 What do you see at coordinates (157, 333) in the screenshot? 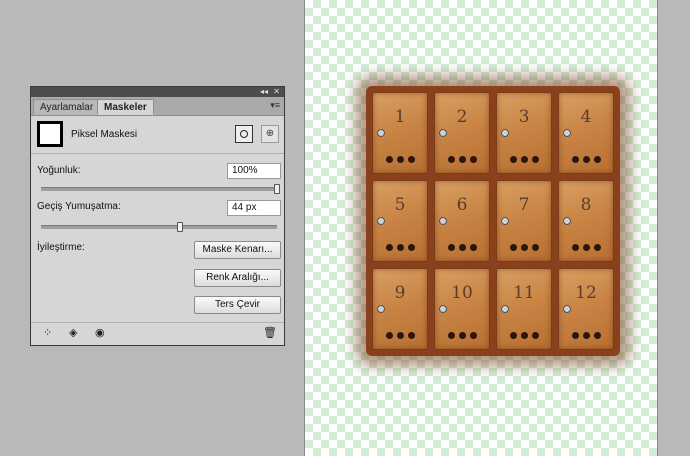
I see `panel-footer: ⁘ ◈ ◉ 🗑` at bounding box center [157, 333].